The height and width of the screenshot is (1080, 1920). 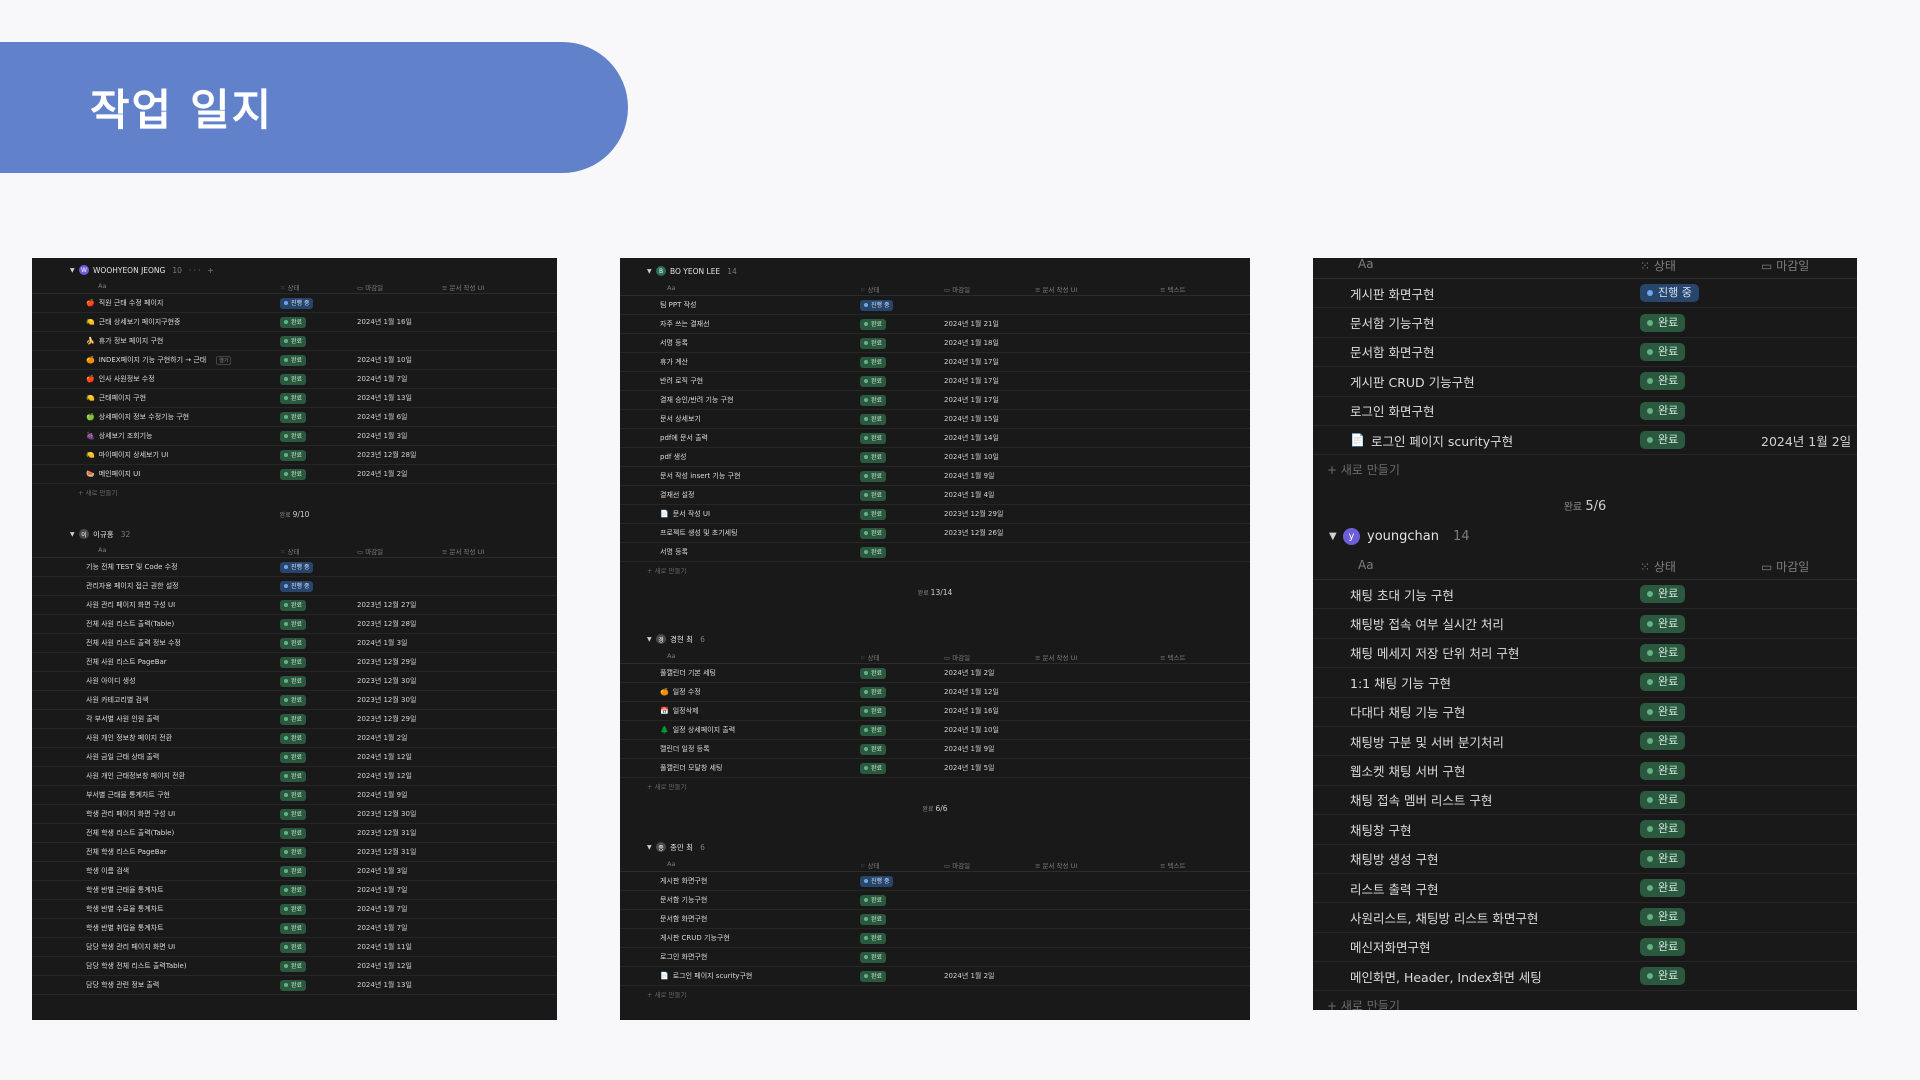 What do you see at coordinates (130, 947) in the screenshot?
I see `task-name-cell: 담당 학생 관리 페이지 화면 UI` at bounding box center [130, 947].